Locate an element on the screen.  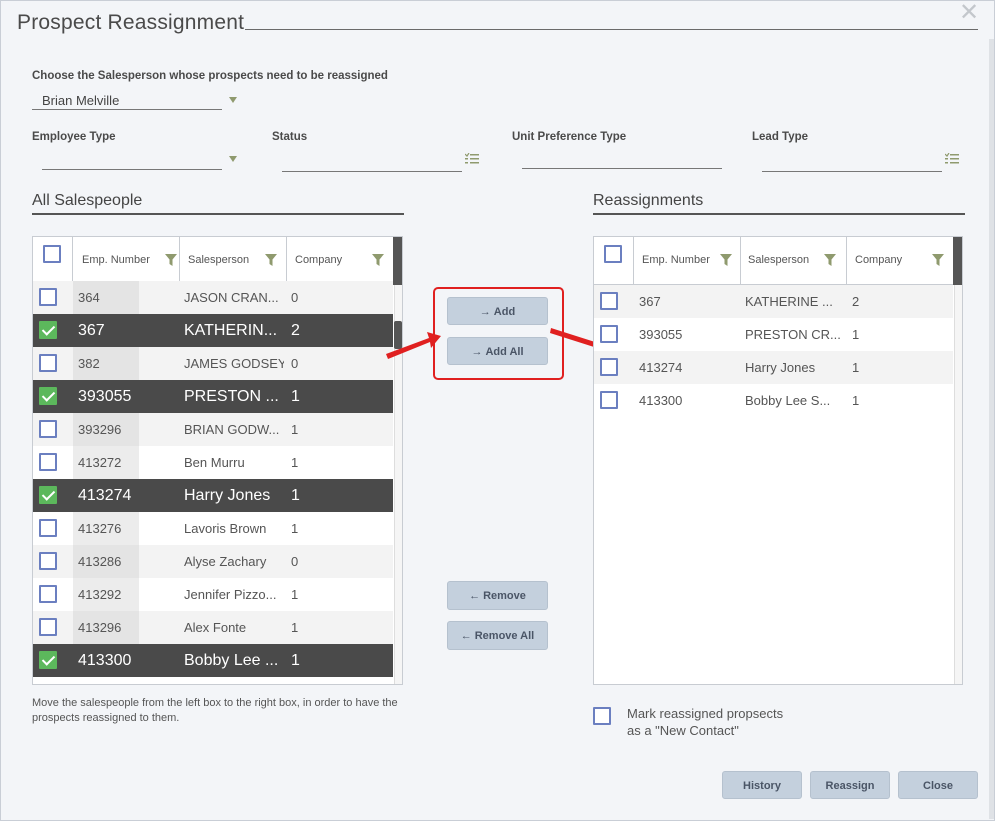
company-cell: 2 is located at coordinates (295, 330).